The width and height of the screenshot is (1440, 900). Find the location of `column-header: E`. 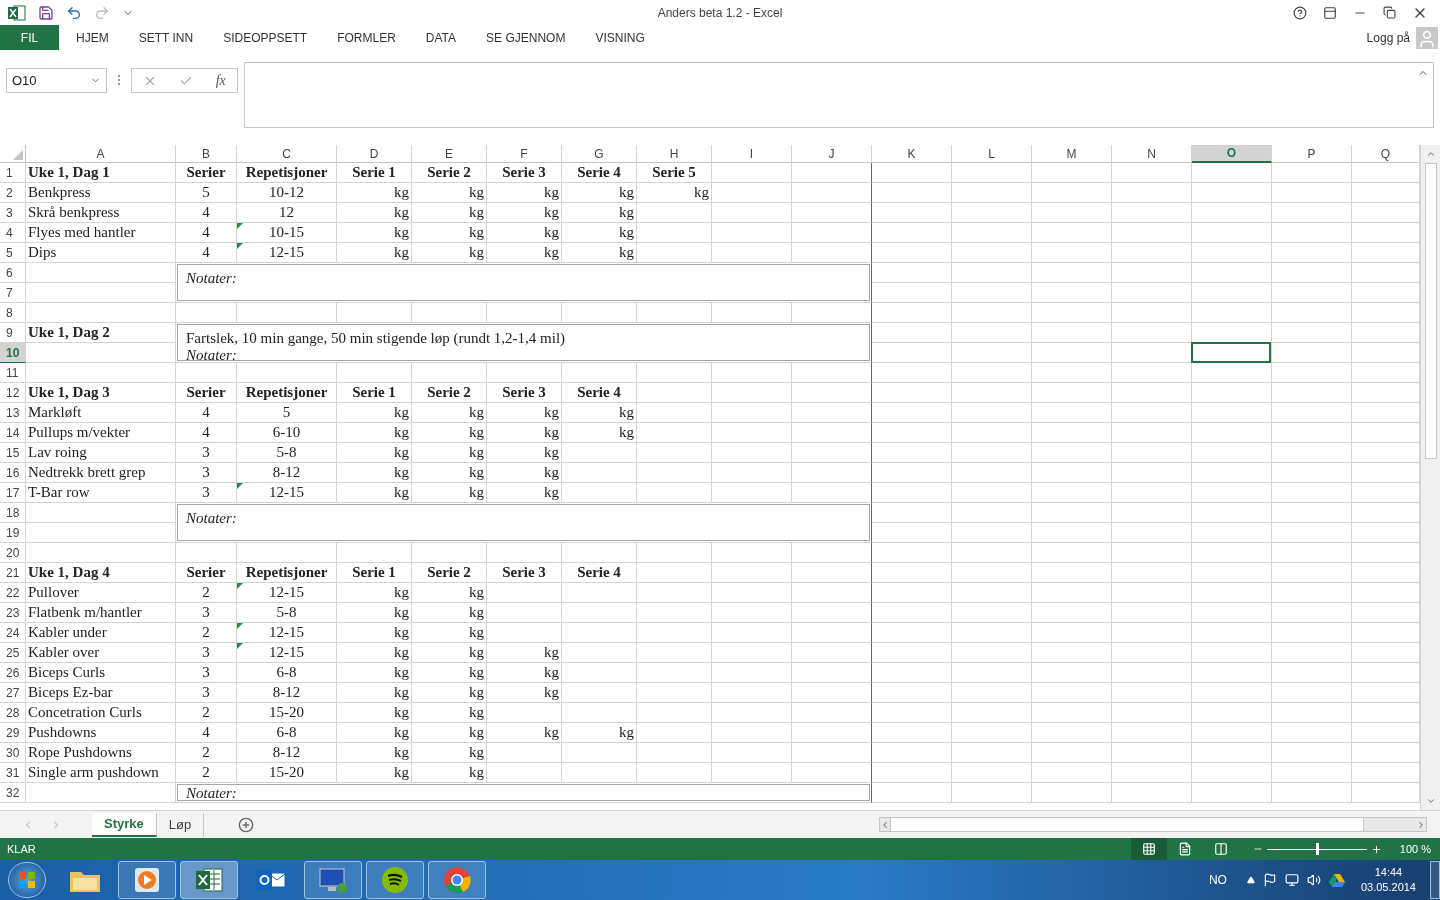

column-header: E is located at coordinates (449, 154).